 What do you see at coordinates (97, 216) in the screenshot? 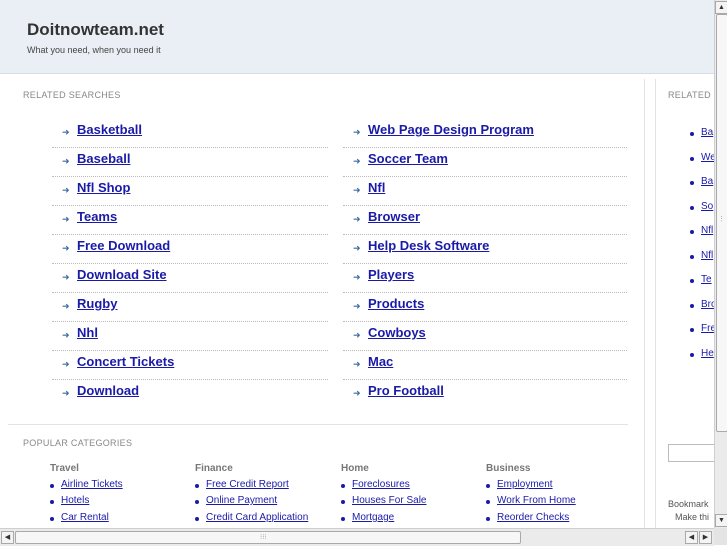
I see `related-link: Teams` at bounding box center [97, 216].